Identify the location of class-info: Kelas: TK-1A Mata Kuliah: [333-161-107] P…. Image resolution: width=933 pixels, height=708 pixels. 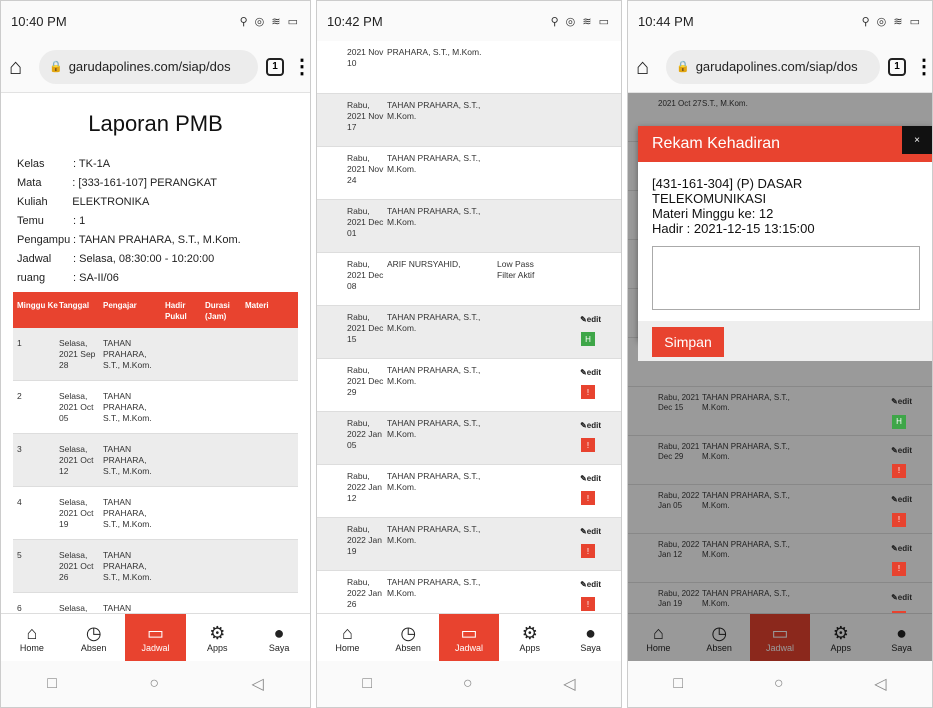
(155, 221).